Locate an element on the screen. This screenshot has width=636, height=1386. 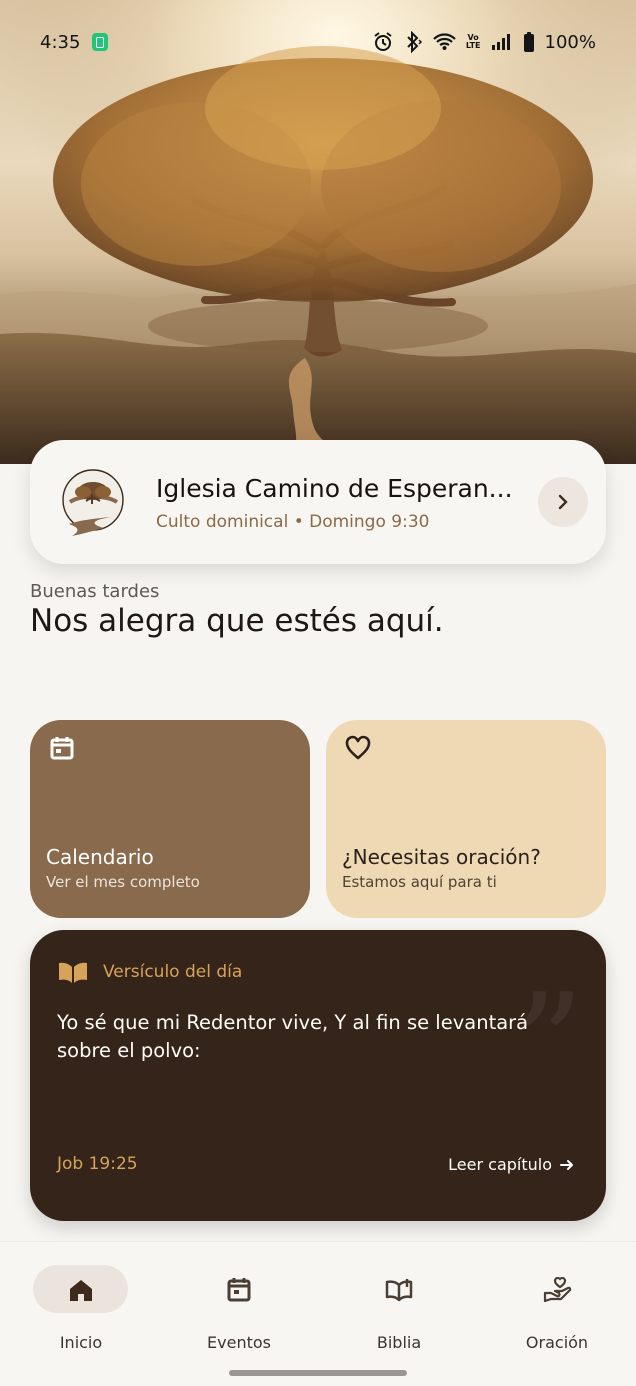
nav-item-biblia: Biblia is located at coordinates (416, 1307).